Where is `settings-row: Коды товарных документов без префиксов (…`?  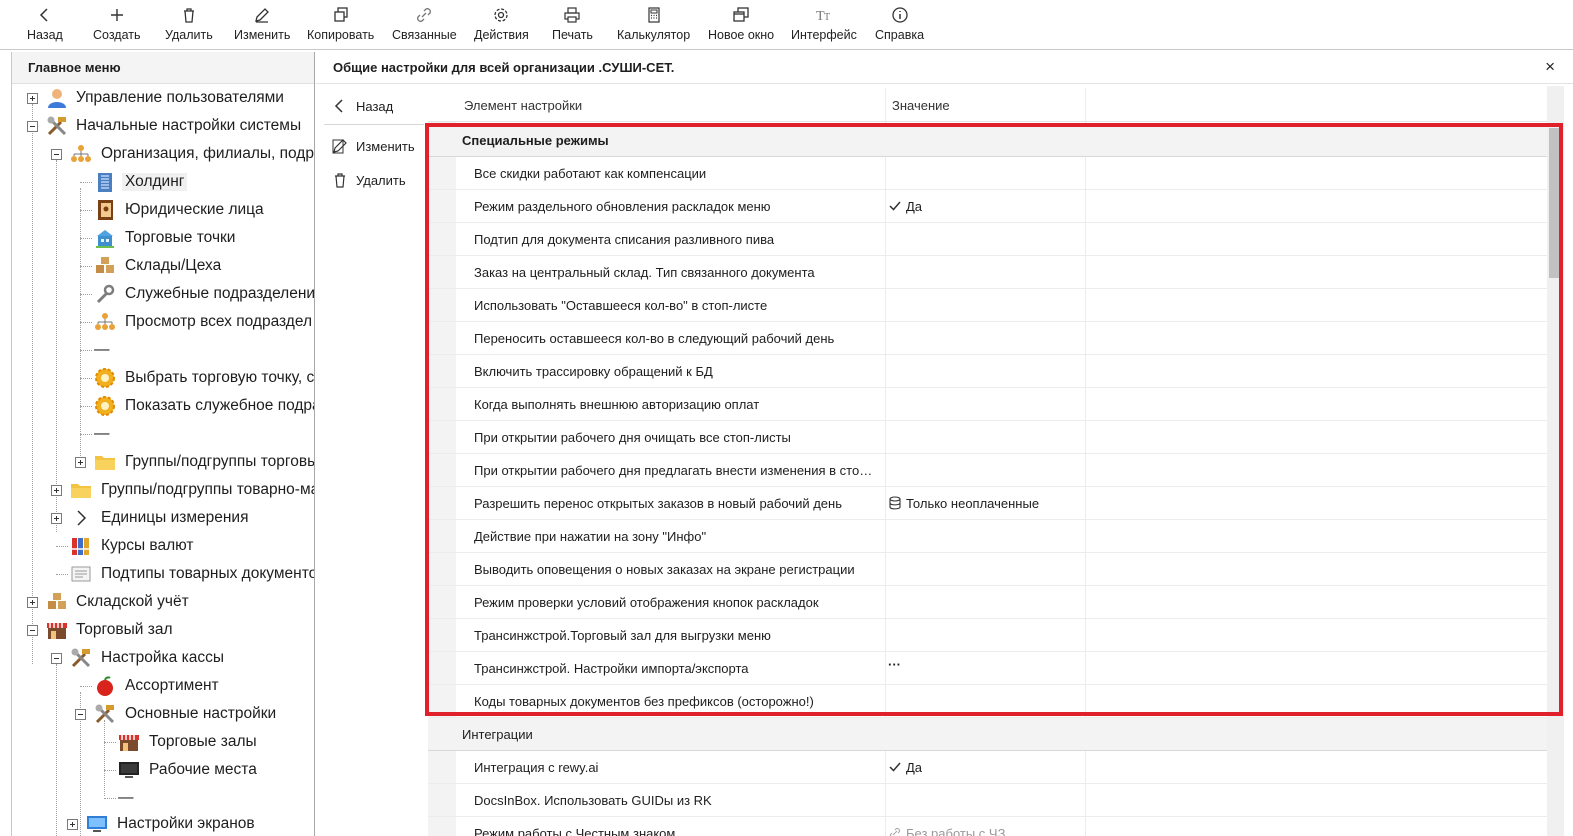
settings-row: Коды товарных документов без префиксов (… is located at coordinates (988, 701).